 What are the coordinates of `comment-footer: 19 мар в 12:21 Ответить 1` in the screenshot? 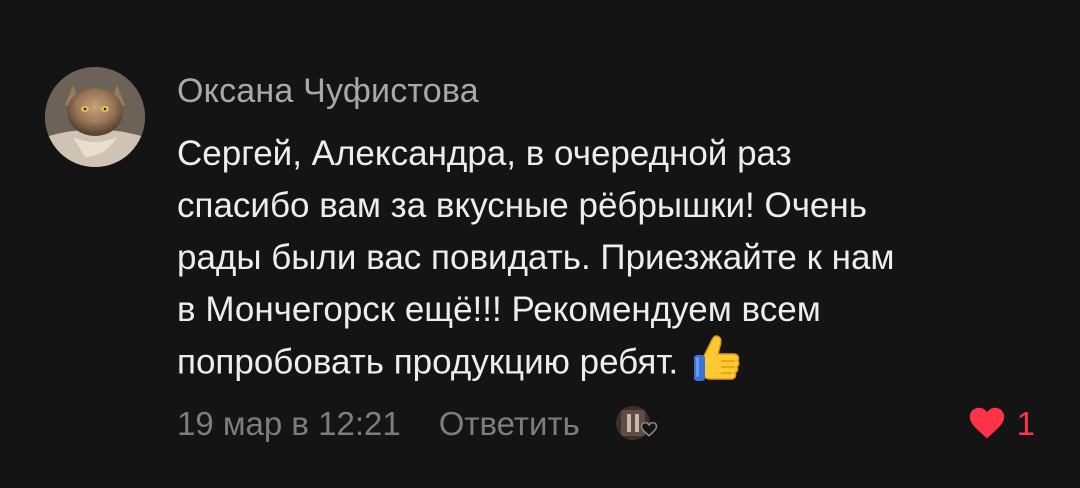 It's located at (617, 424).